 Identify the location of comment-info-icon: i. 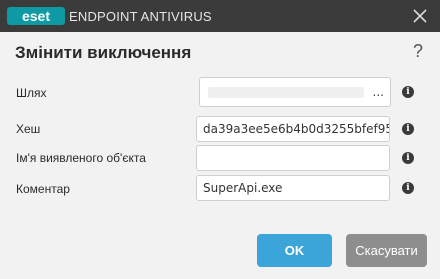
(408, 188).